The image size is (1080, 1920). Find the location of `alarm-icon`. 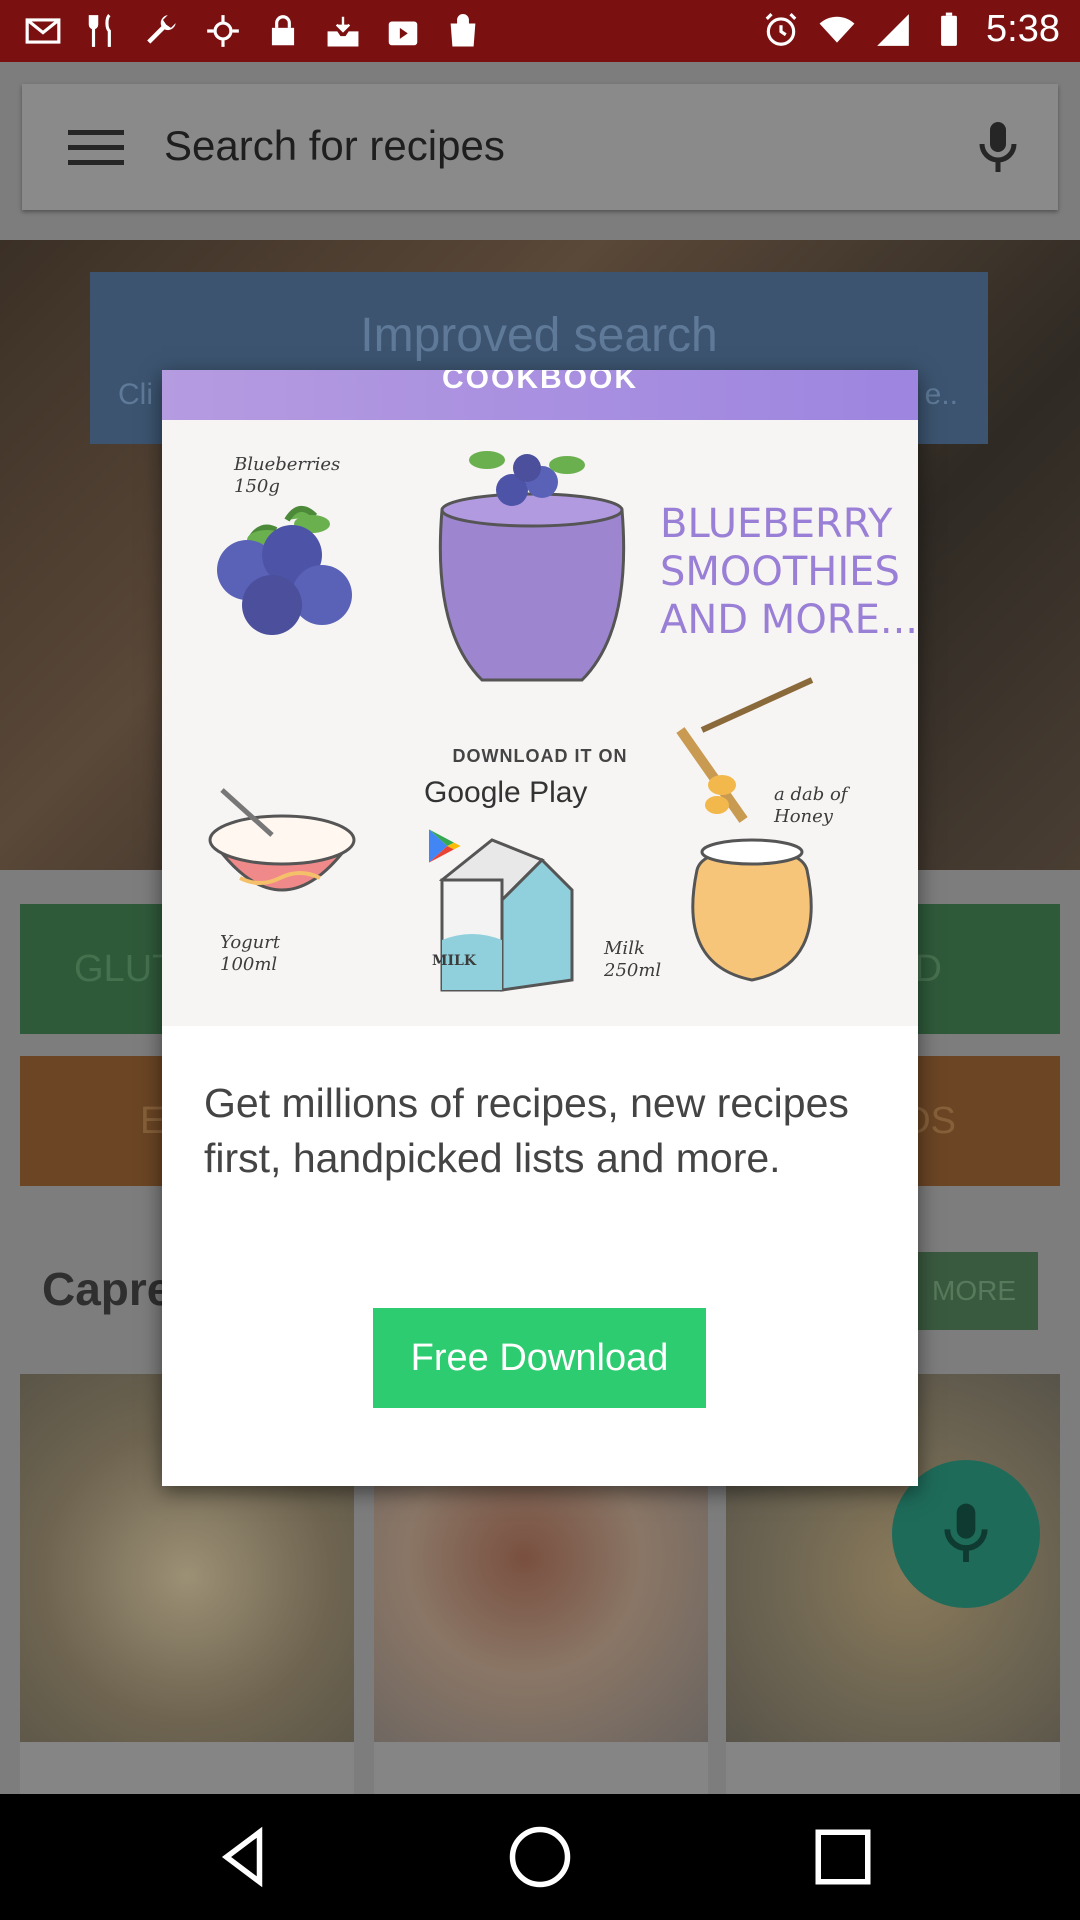

alarm-icon is located at coordinates (781, 29).